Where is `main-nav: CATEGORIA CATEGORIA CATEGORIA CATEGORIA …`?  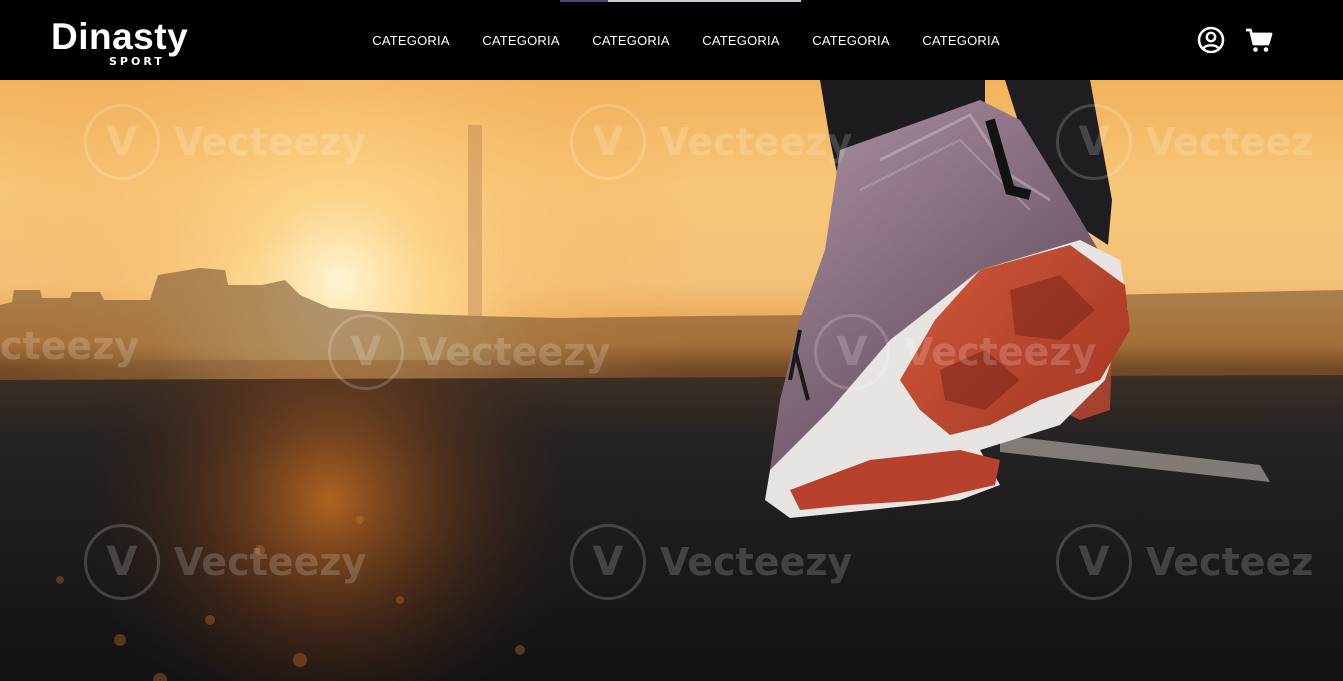 main-nav: CATEGORIA CATEGORIA CATEGORIA CATEGORIA … is located at coordinates (686, 40).